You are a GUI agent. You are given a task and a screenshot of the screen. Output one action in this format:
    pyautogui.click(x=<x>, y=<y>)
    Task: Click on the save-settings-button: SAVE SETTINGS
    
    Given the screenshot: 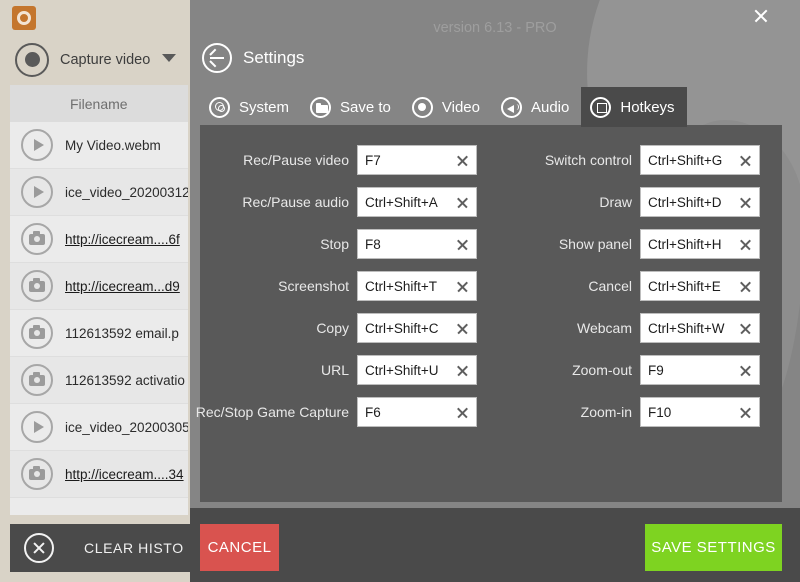 What is the action you would take?
    pyautogui.click(x=713, y=547)
    